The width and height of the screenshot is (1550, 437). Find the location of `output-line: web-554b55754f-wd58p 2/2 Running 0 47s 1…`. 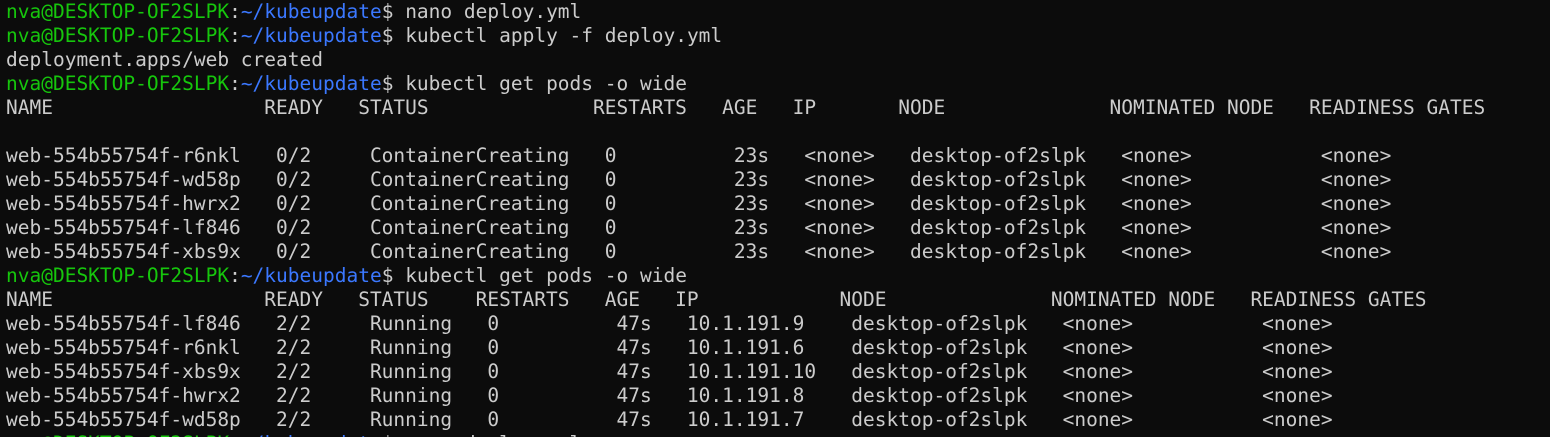

output-line: web-554b55754f-wd58p 2/2 Running 0 47s 1… is located at coordinates (669, 419).